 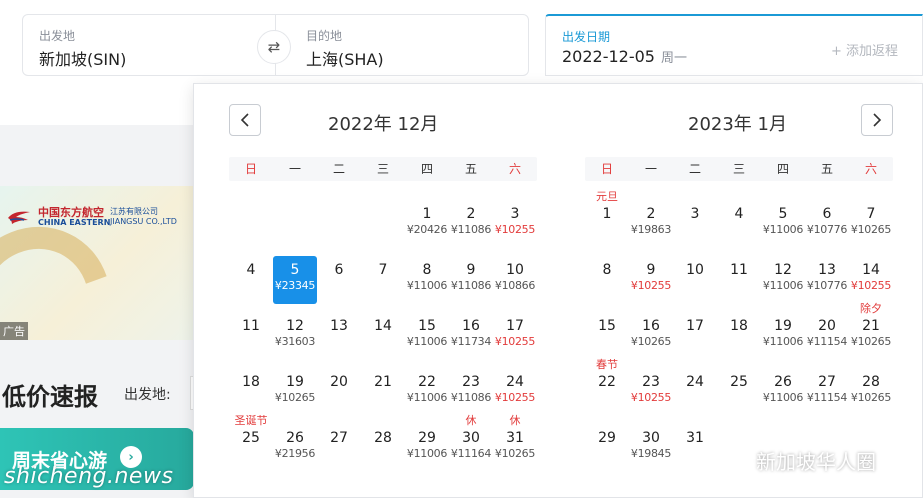 What do you see at coordinates (673, 58) in the screenshot?
I see `date-weekday: 周一` at bounding box center [673, 58].